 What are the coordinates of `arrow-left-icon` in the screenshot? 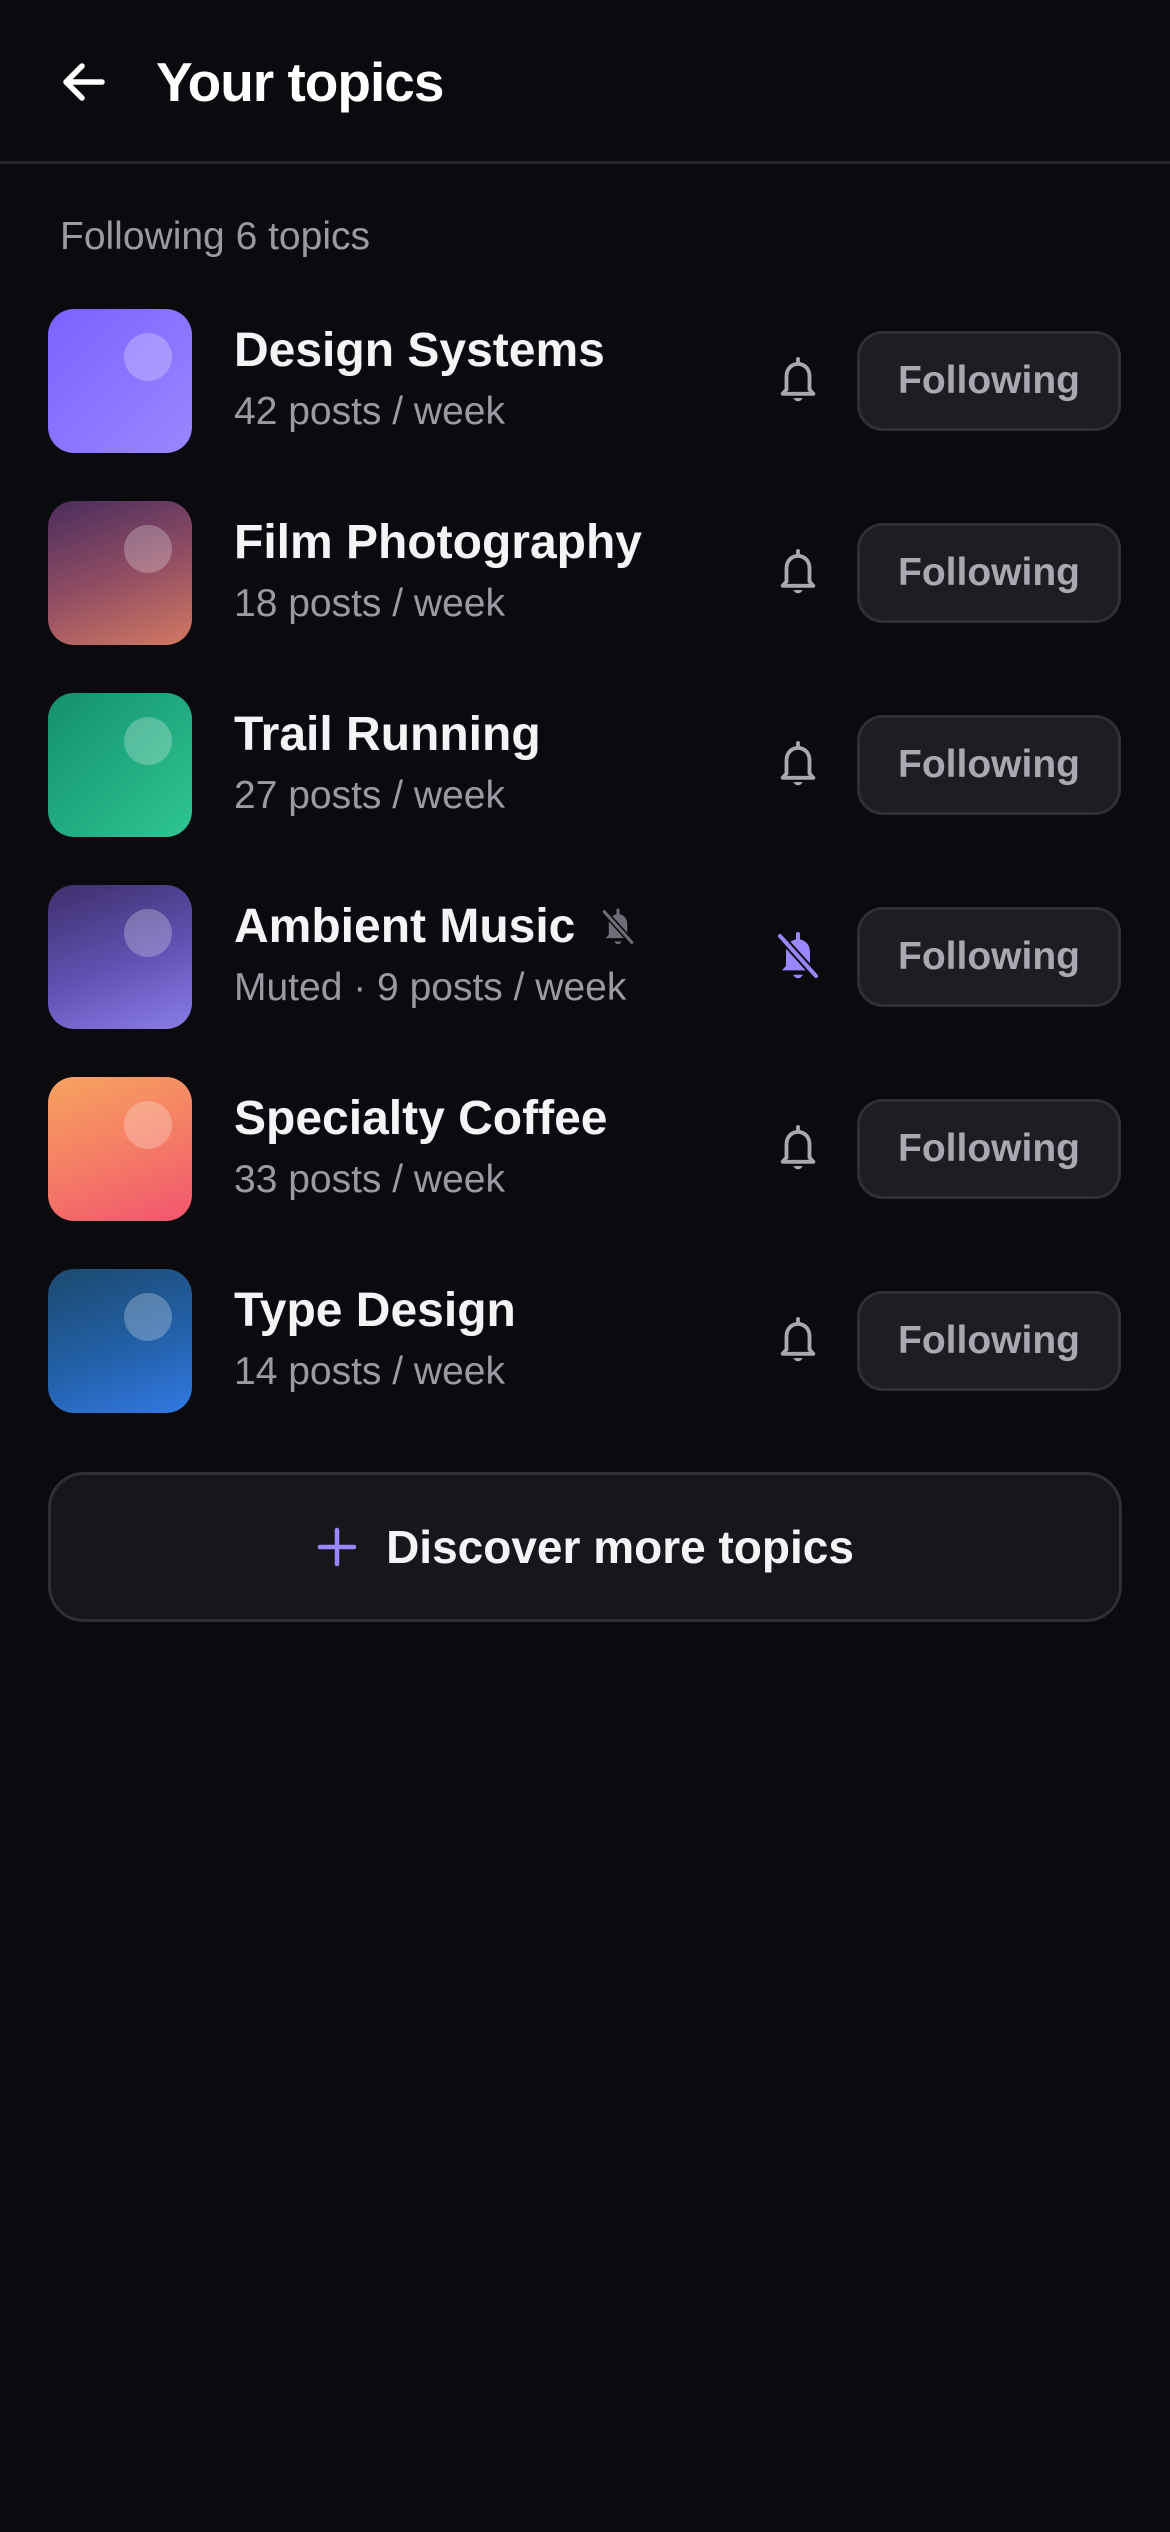 It's located at (84, 82).